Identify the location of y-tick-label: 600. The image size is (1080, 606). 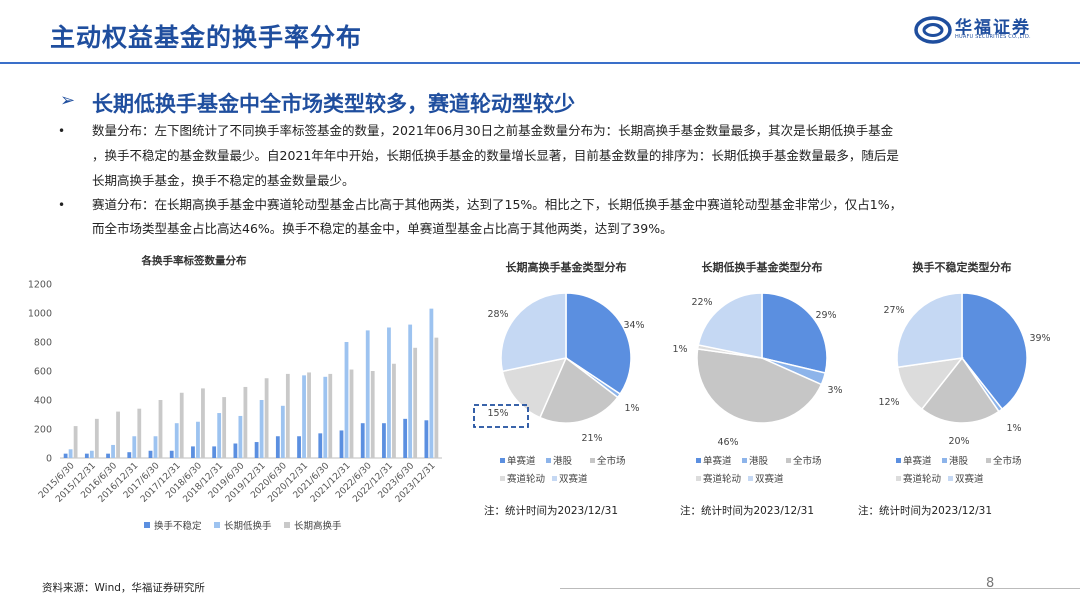
(43, 372).